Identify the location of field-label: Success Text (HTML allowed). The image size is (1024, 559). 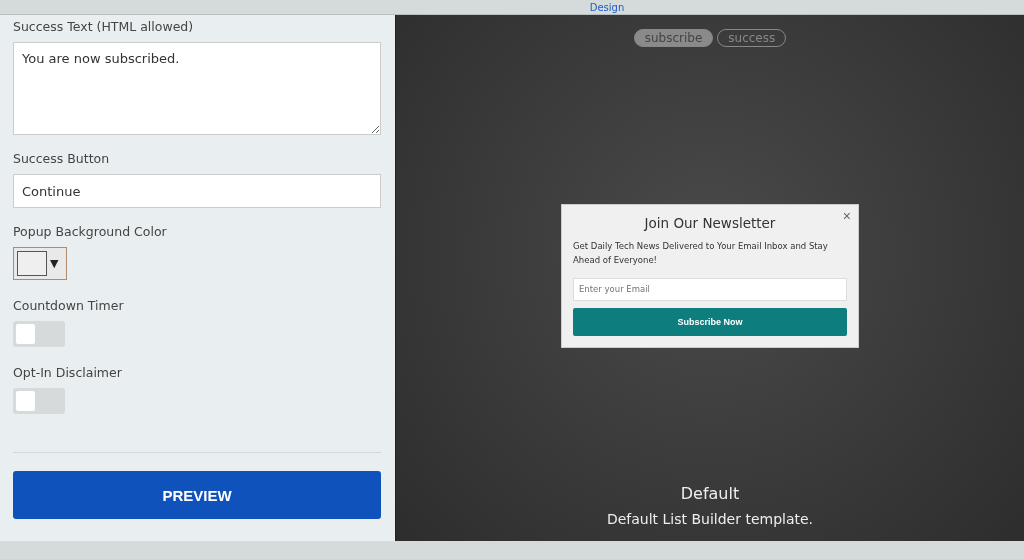
(104, 26).